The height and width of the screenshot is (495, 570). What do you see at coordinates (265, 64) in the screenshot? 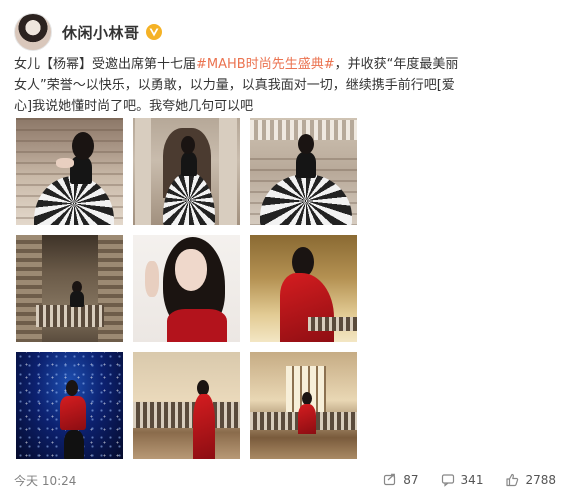
I see `hashtag-link: #MAHB时尚先生盛典#` at bounding box center [265, 64].